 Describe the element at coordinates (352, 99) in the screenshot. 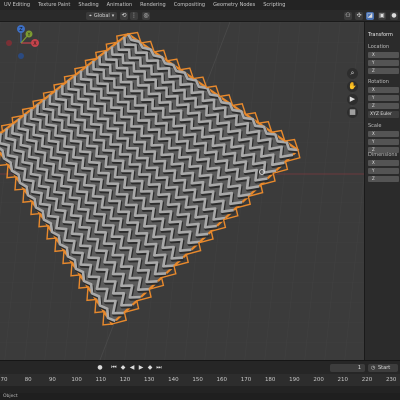

I see `camera-icon: ▶` at that location.